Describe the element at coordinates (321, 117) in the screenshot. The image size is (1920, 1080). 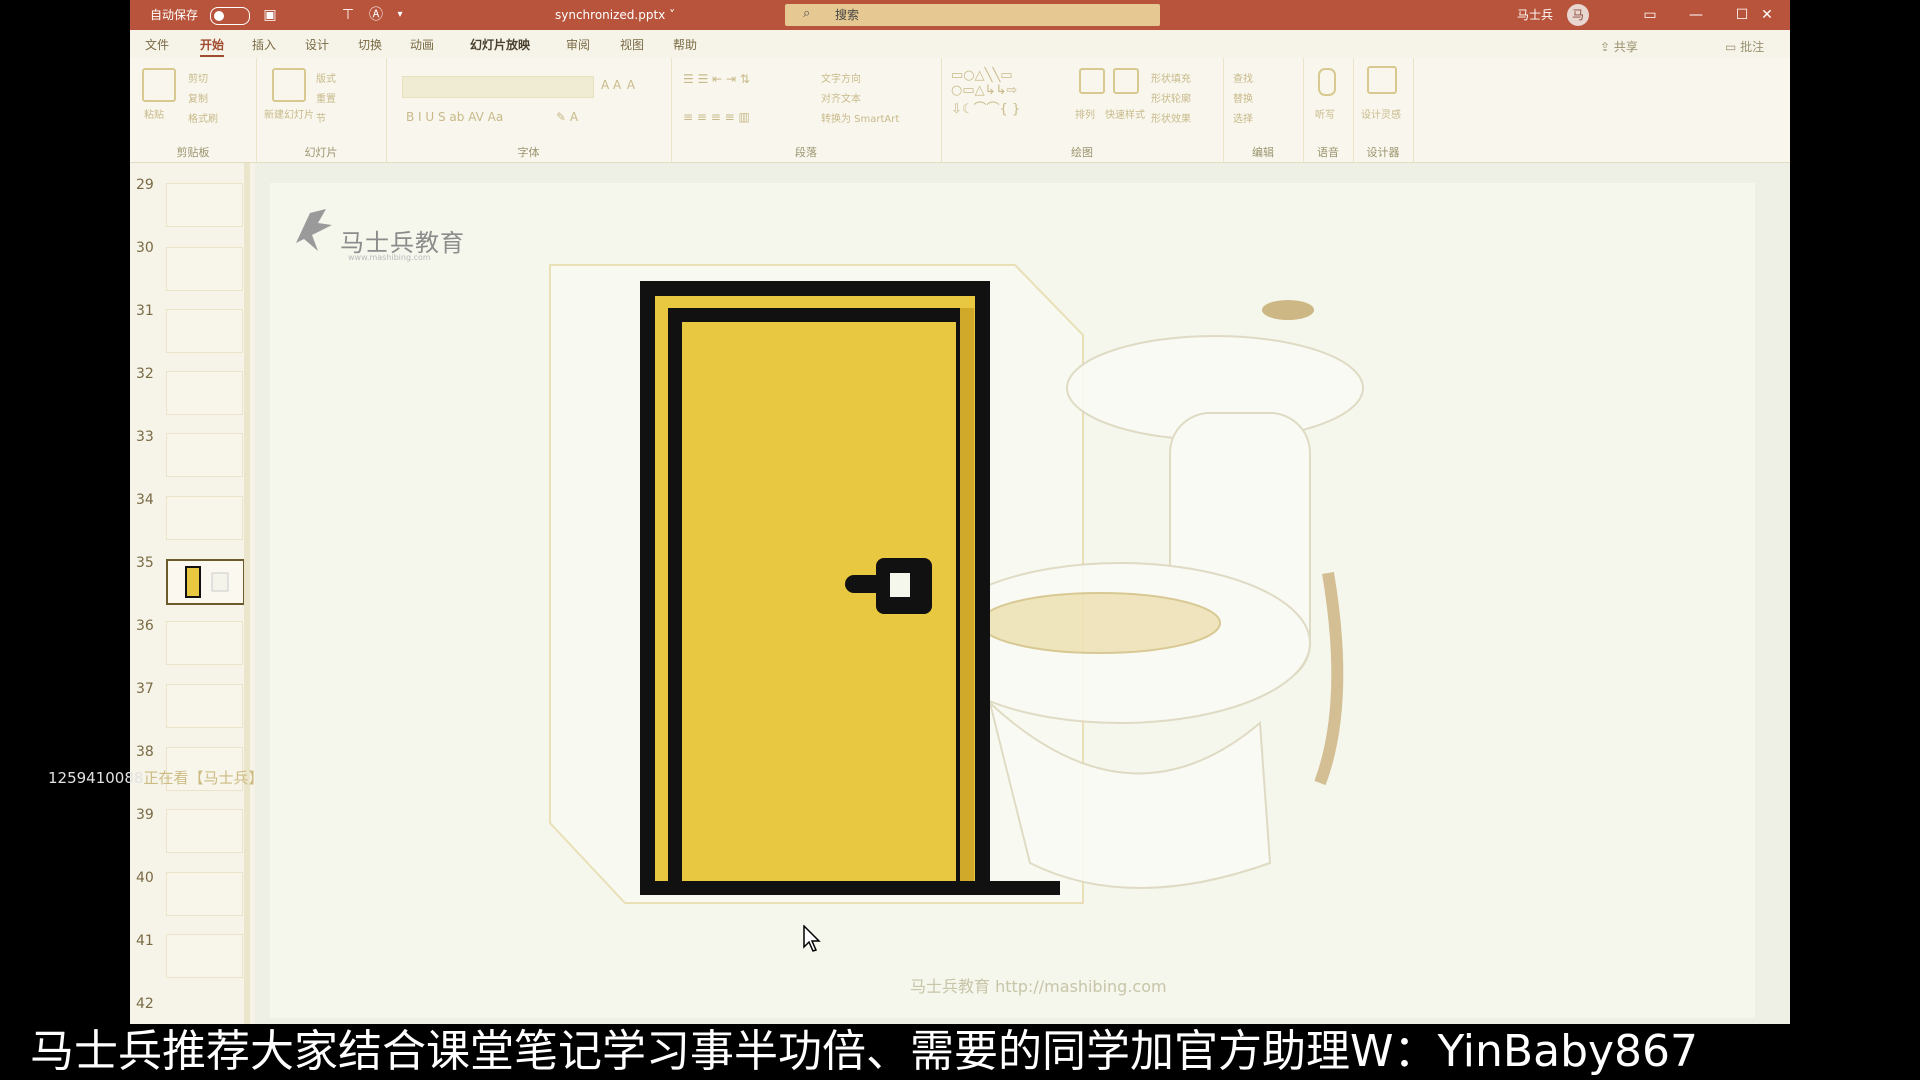
I see `section-button: 节` at that location.